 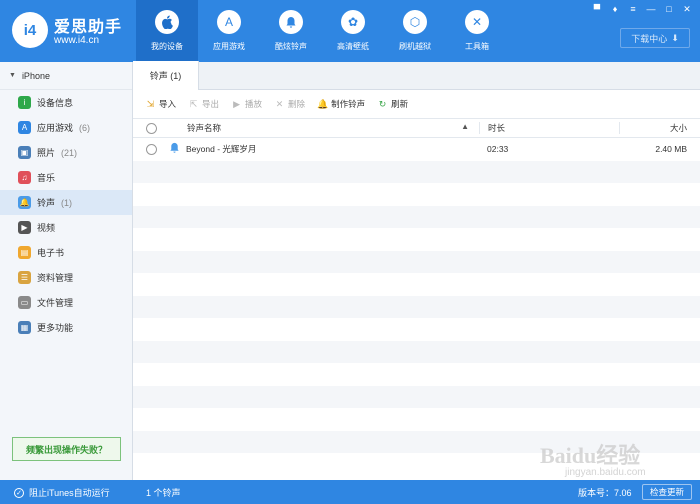 I want to click on row-duration: 02:33, so click(x=498, y=149).